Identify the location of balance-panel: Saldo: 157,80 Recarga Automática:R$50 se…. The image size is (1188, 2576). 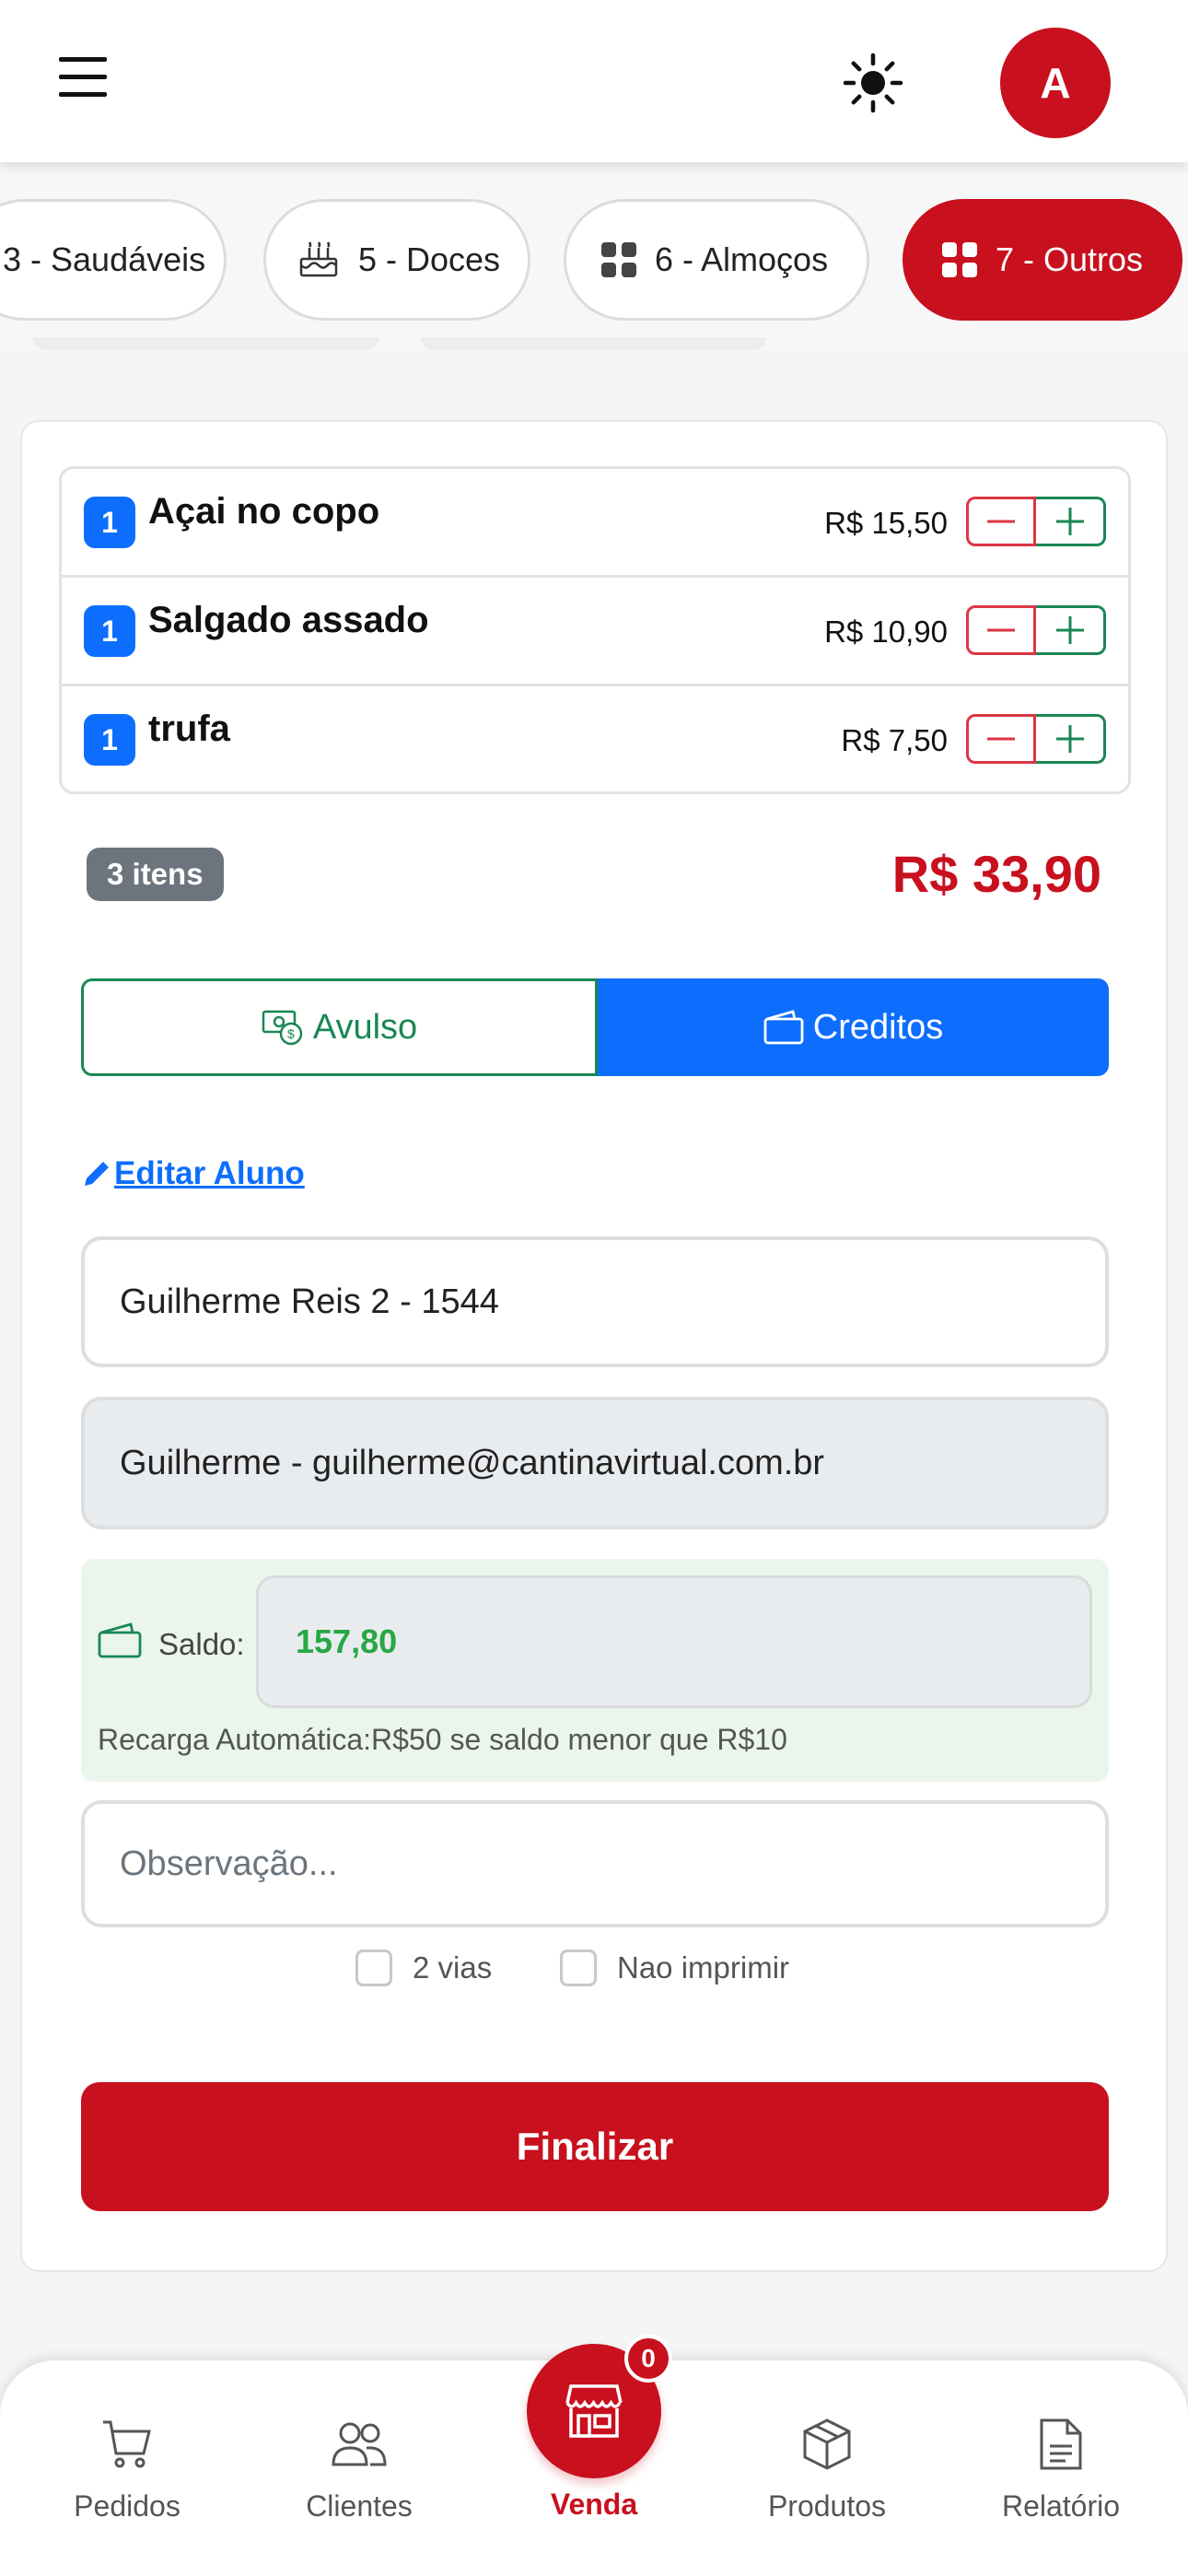
(595, 1670).